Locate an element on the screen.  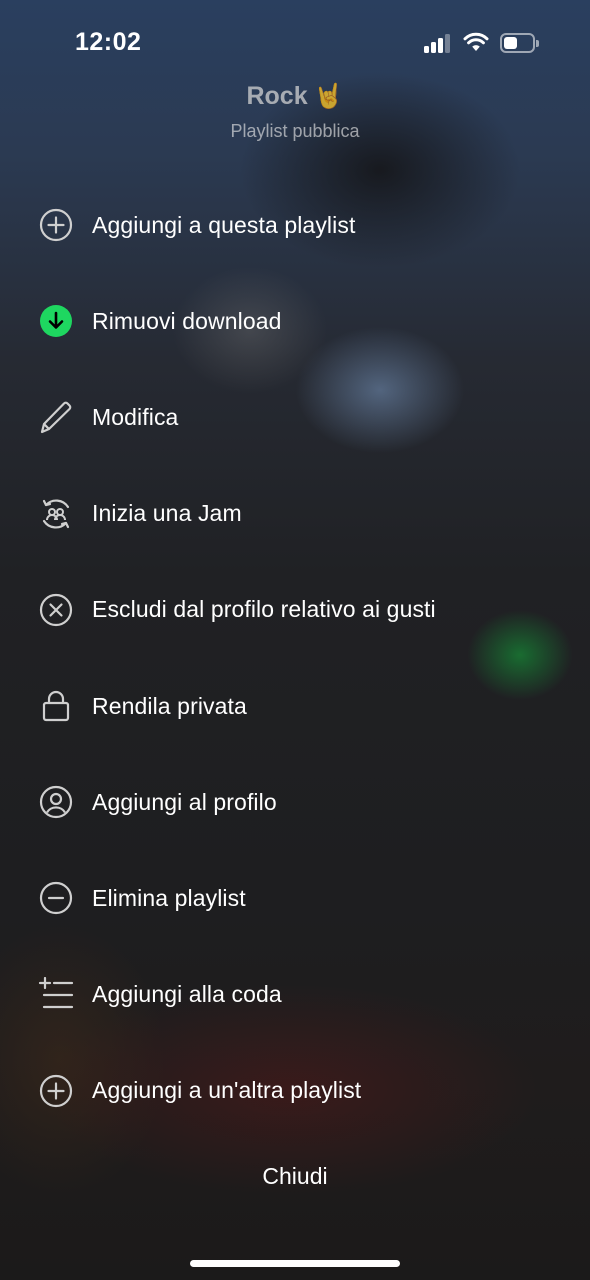
menu-item-add-to-profile: Aggiungi al profilo is located at coordinates (295, 802).